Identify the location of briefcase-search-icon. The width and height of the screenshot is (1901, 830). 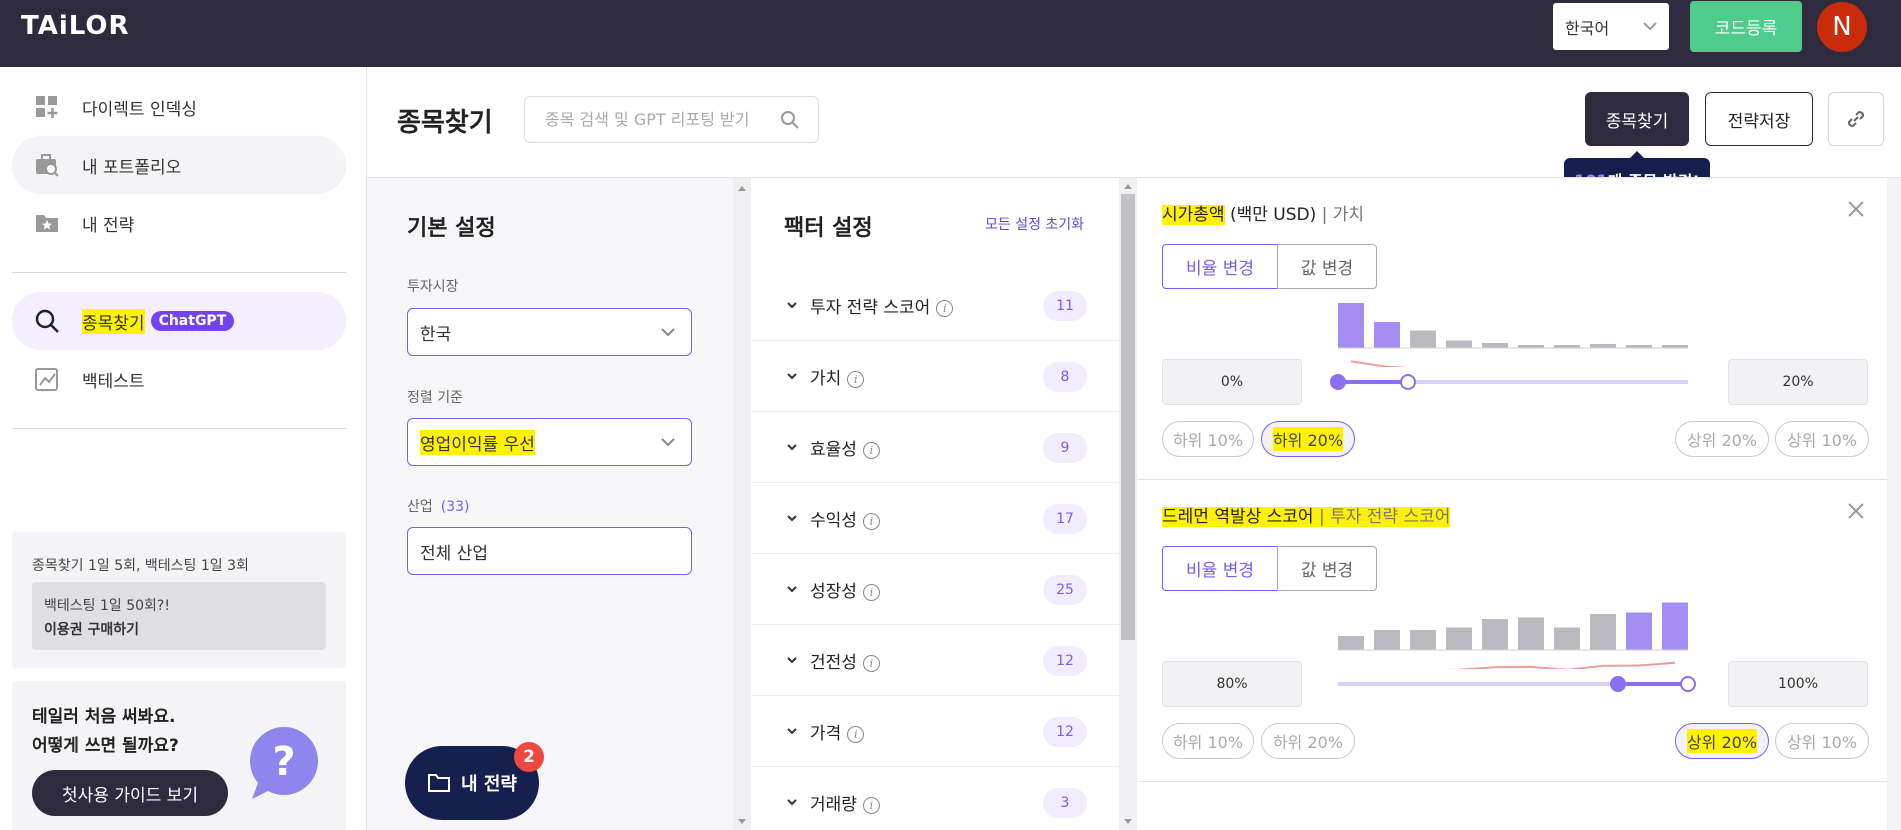
(47, 165).